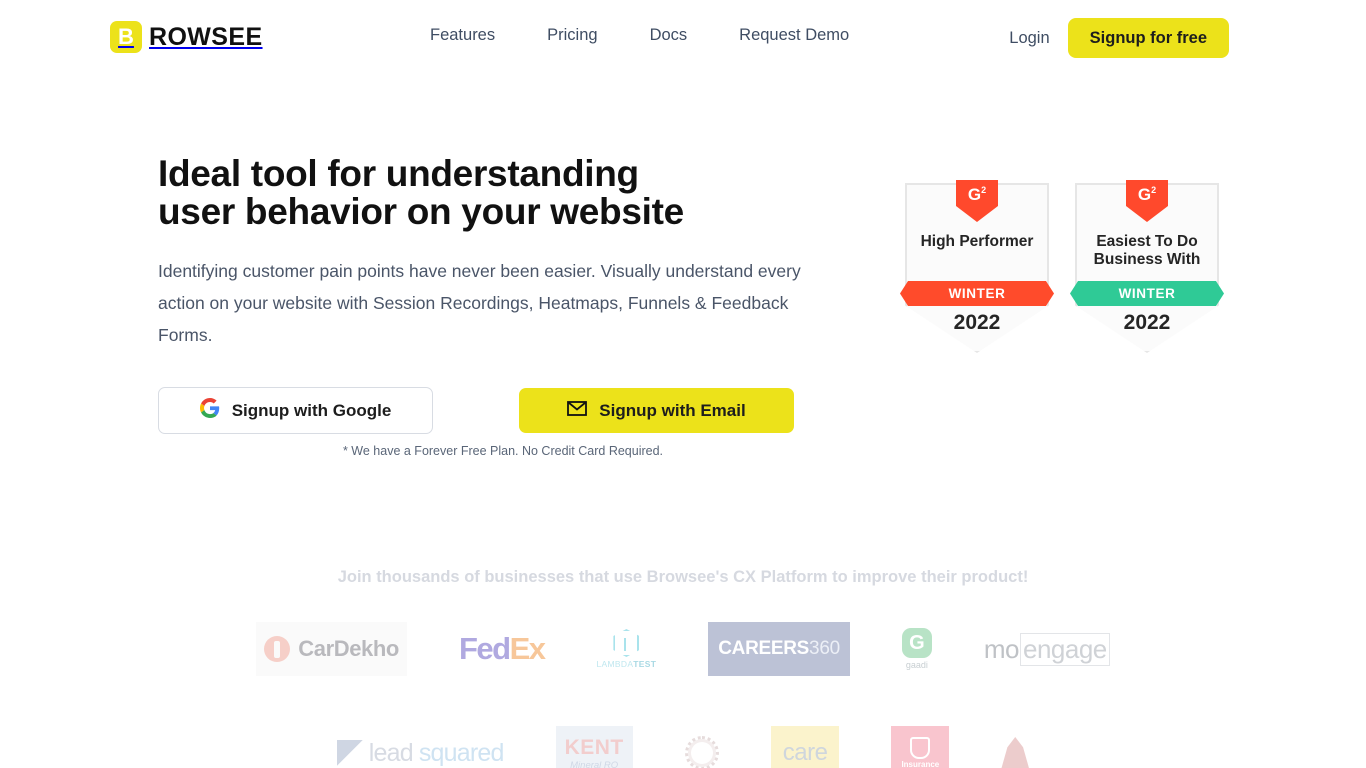 The height and width of the screenshot is (768, 1366). I want to click on nav-item-pricing: Pricing, so click(572, 35).